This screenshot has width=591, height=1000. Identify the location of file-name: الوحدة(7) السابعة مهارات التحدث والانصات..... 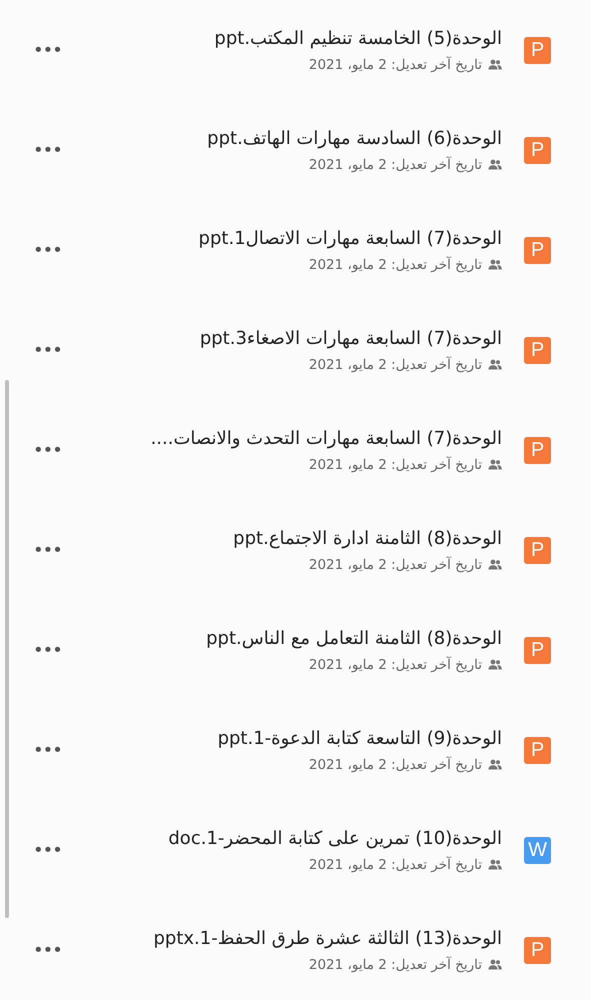
(326, 438).